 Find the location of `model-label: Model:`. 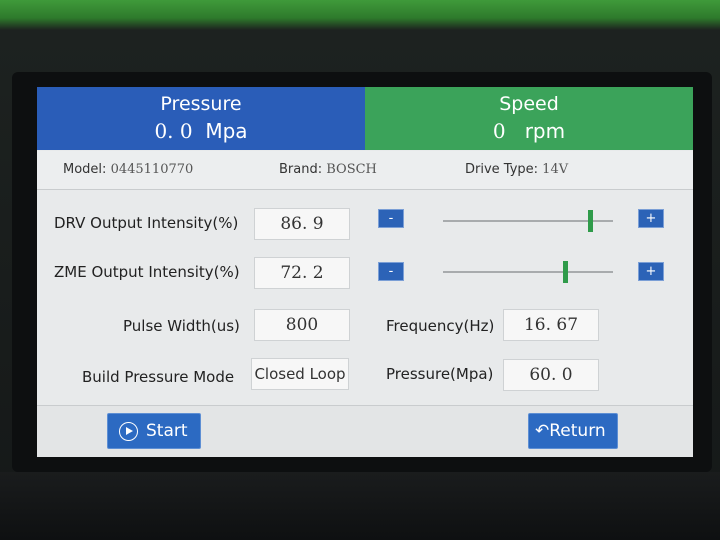

model-label: Model: is located at coordinates (85, 169).